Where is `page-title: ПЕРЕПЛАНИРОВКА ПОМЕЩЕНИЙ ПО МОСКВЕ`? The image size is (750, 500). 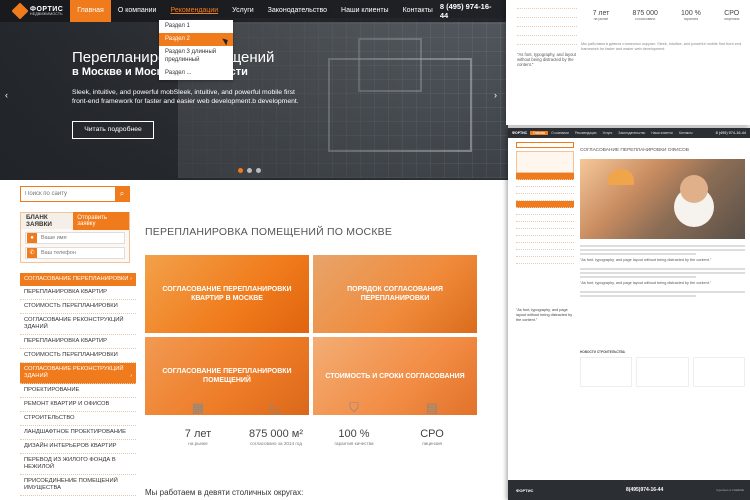 page-title: ПЕРЕПЛАНИРОВКА ПОМЕЩЕНИЙ ПО МОСКВЕ is located at coordinates (269, 232).